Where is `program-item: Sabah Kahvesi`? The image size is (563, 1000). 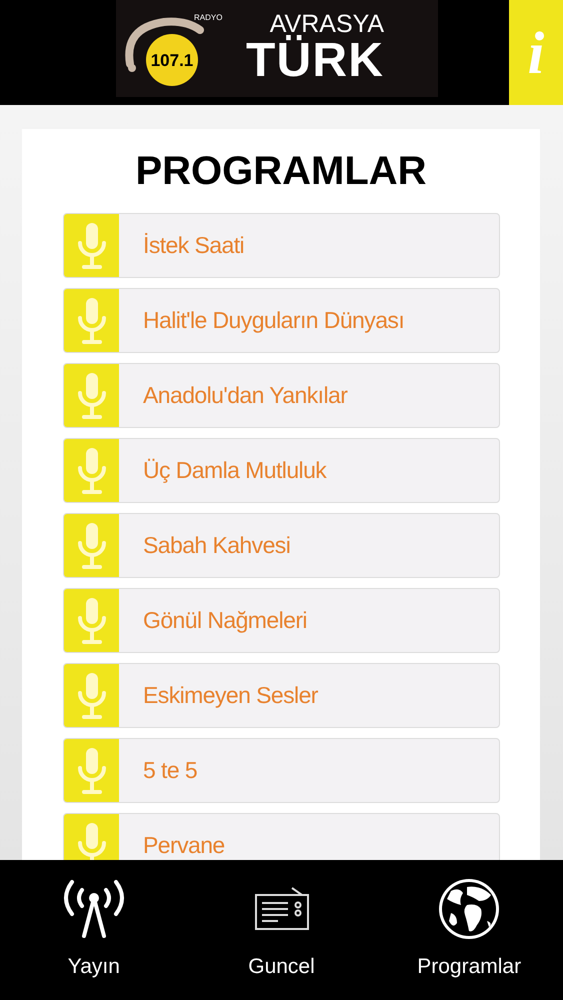 program-item: Sabah Kahvesi is located at coordinates (281, 545).